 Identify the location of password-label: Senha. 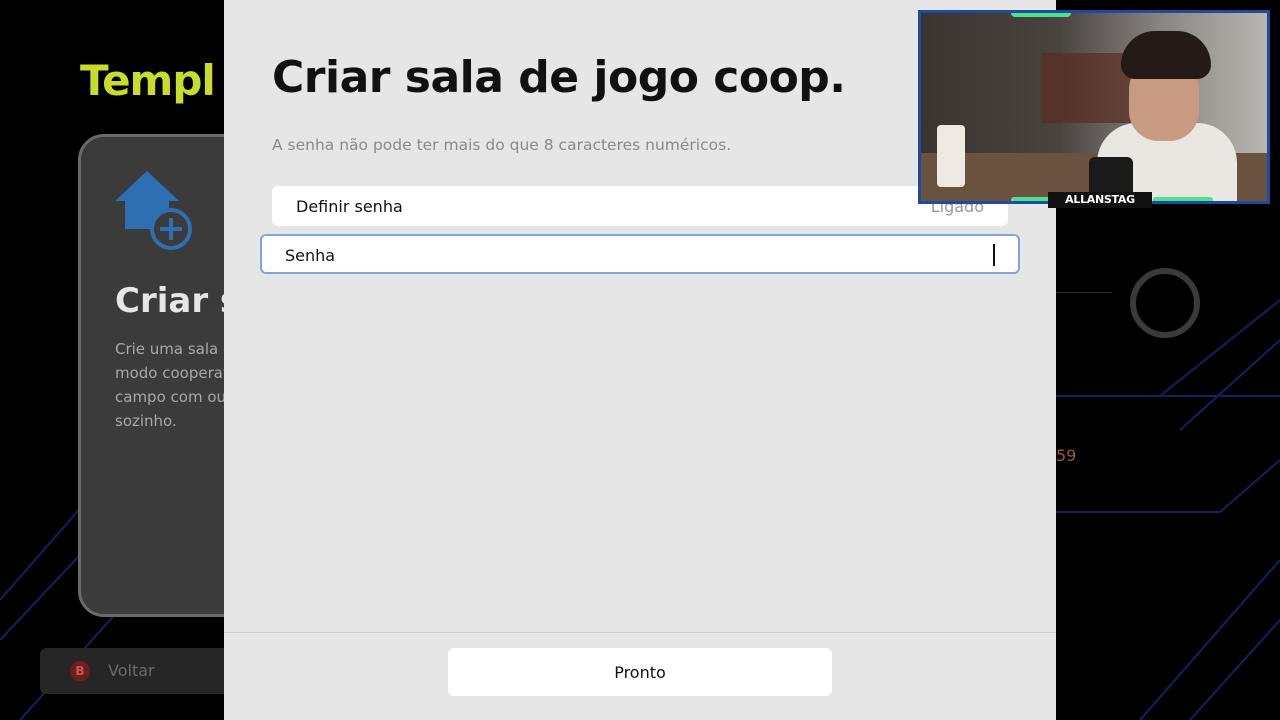
(310, 255).